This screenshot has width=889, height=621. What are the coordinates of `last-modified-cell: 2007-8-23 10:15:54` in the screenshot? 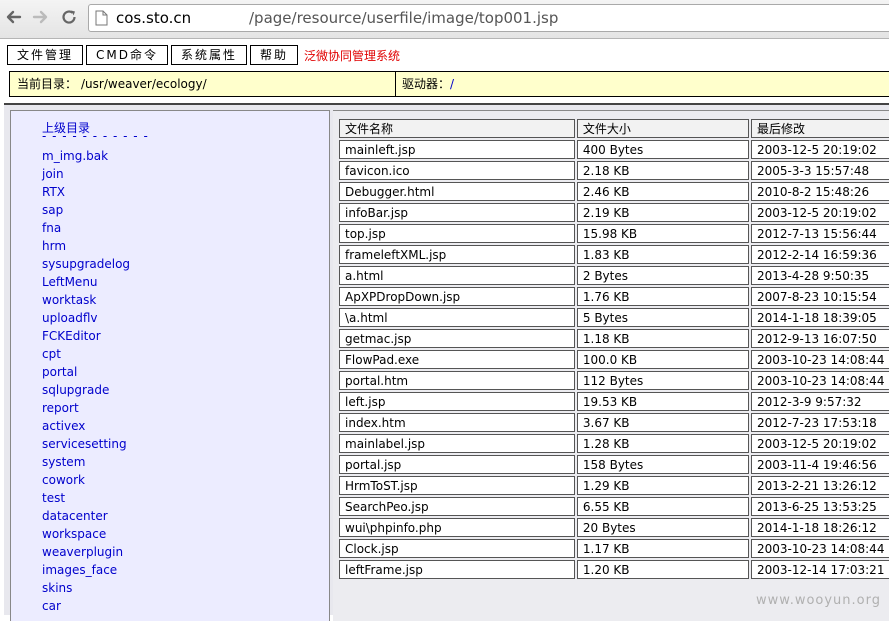 It's located at (820, 296).